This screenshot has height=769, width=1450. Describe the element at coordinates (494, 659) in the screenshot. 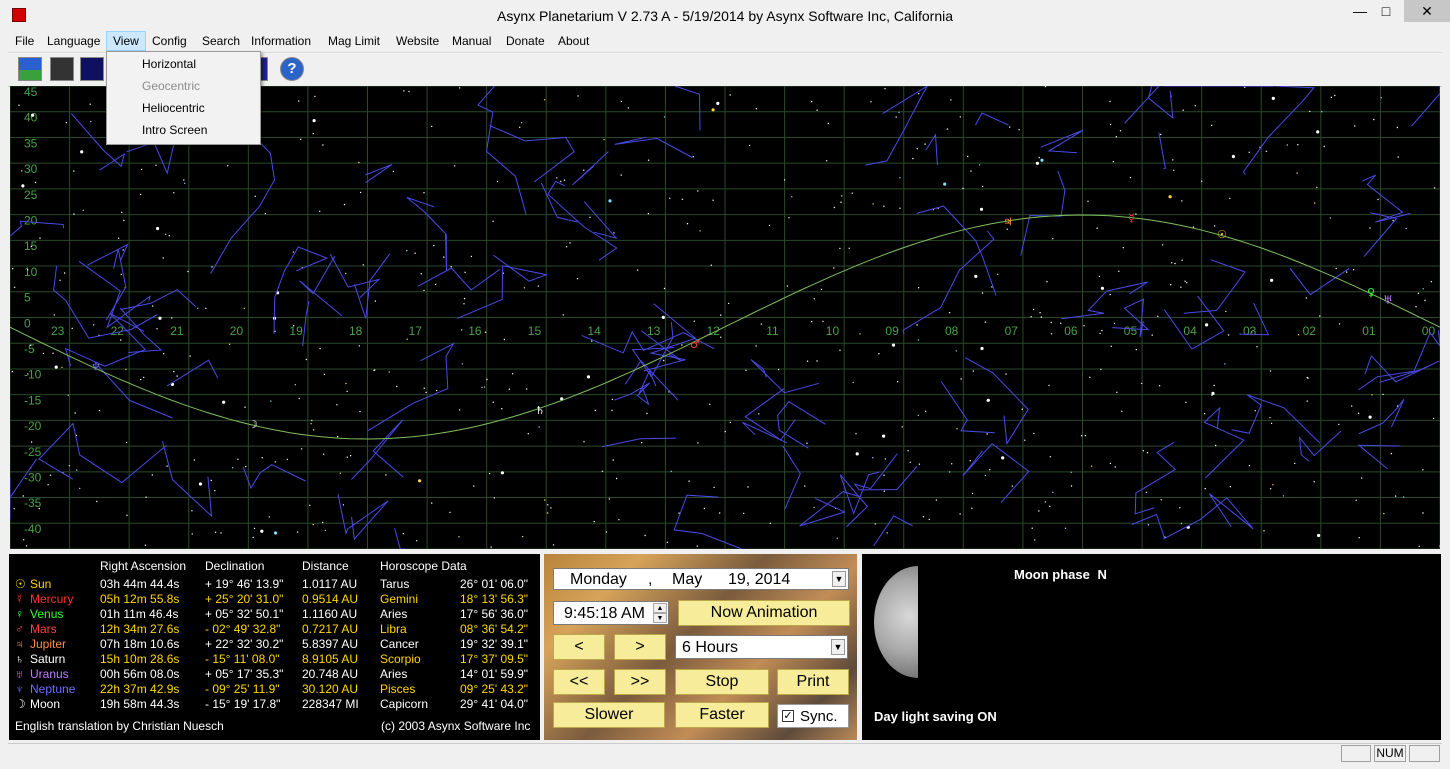

I see `planet-deg: 17° 37' 09.5"` at that location.